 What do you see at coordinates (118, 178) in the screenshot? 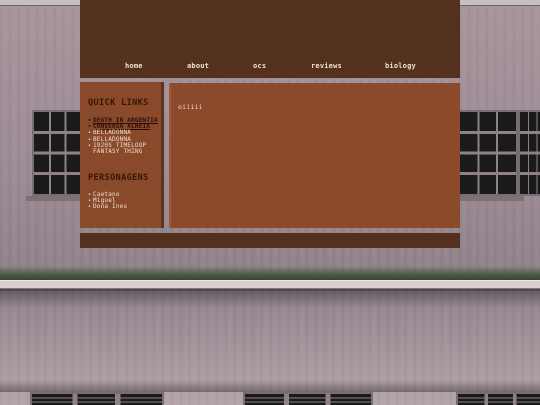
I see `personagens-heading: PERSONAGENS` at bounding box center [118, 178].